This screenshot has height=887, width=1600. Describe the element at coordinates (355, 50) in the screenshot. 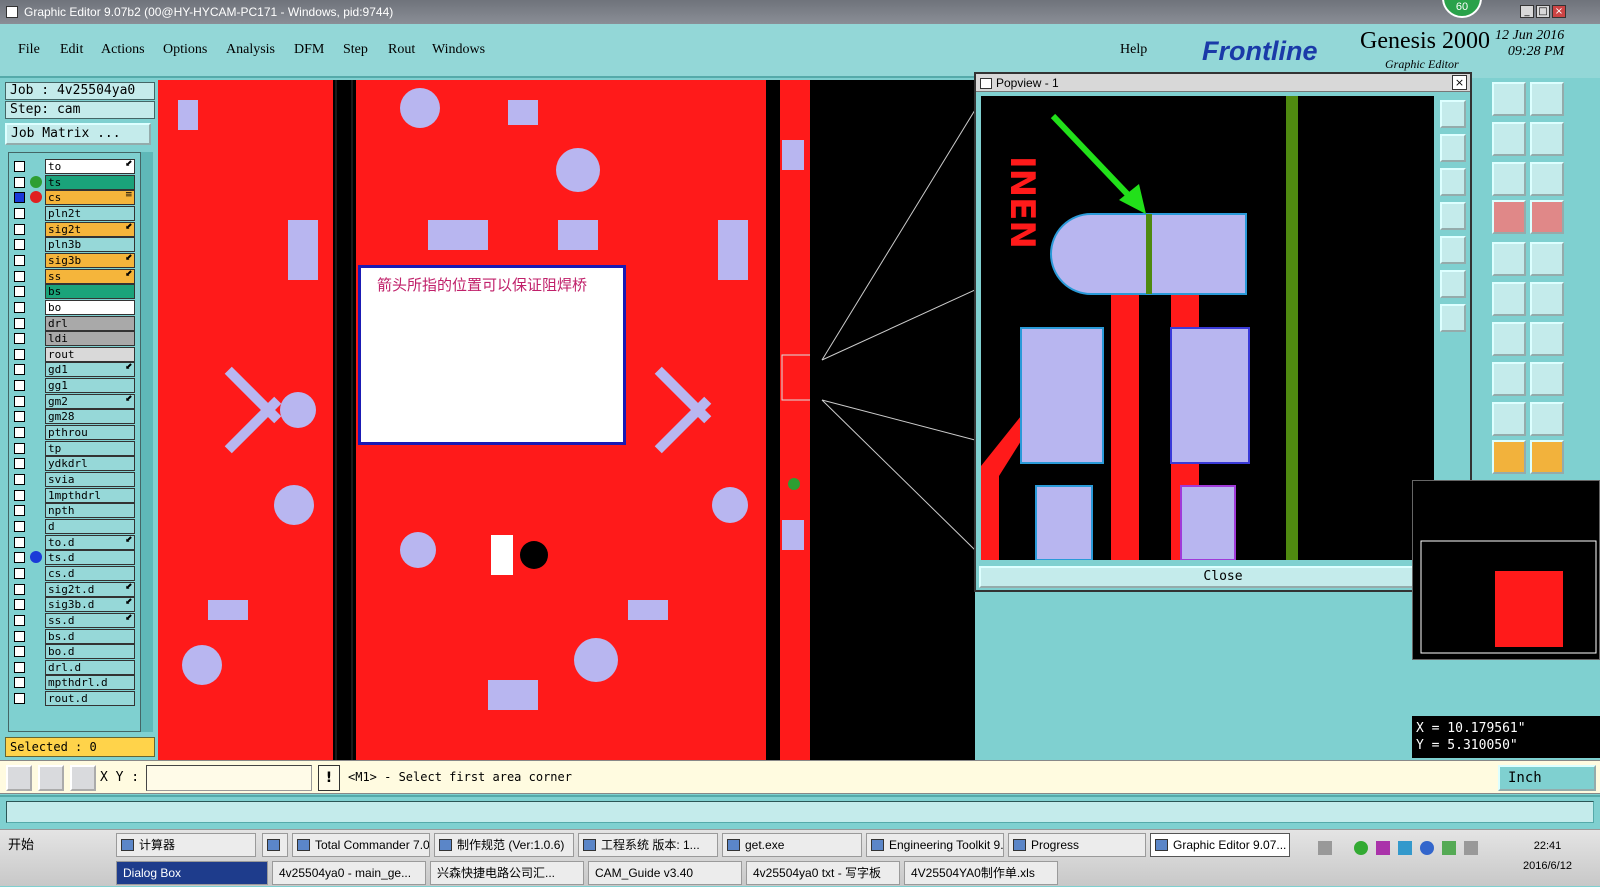

I see `menu-step: Step` at that location.